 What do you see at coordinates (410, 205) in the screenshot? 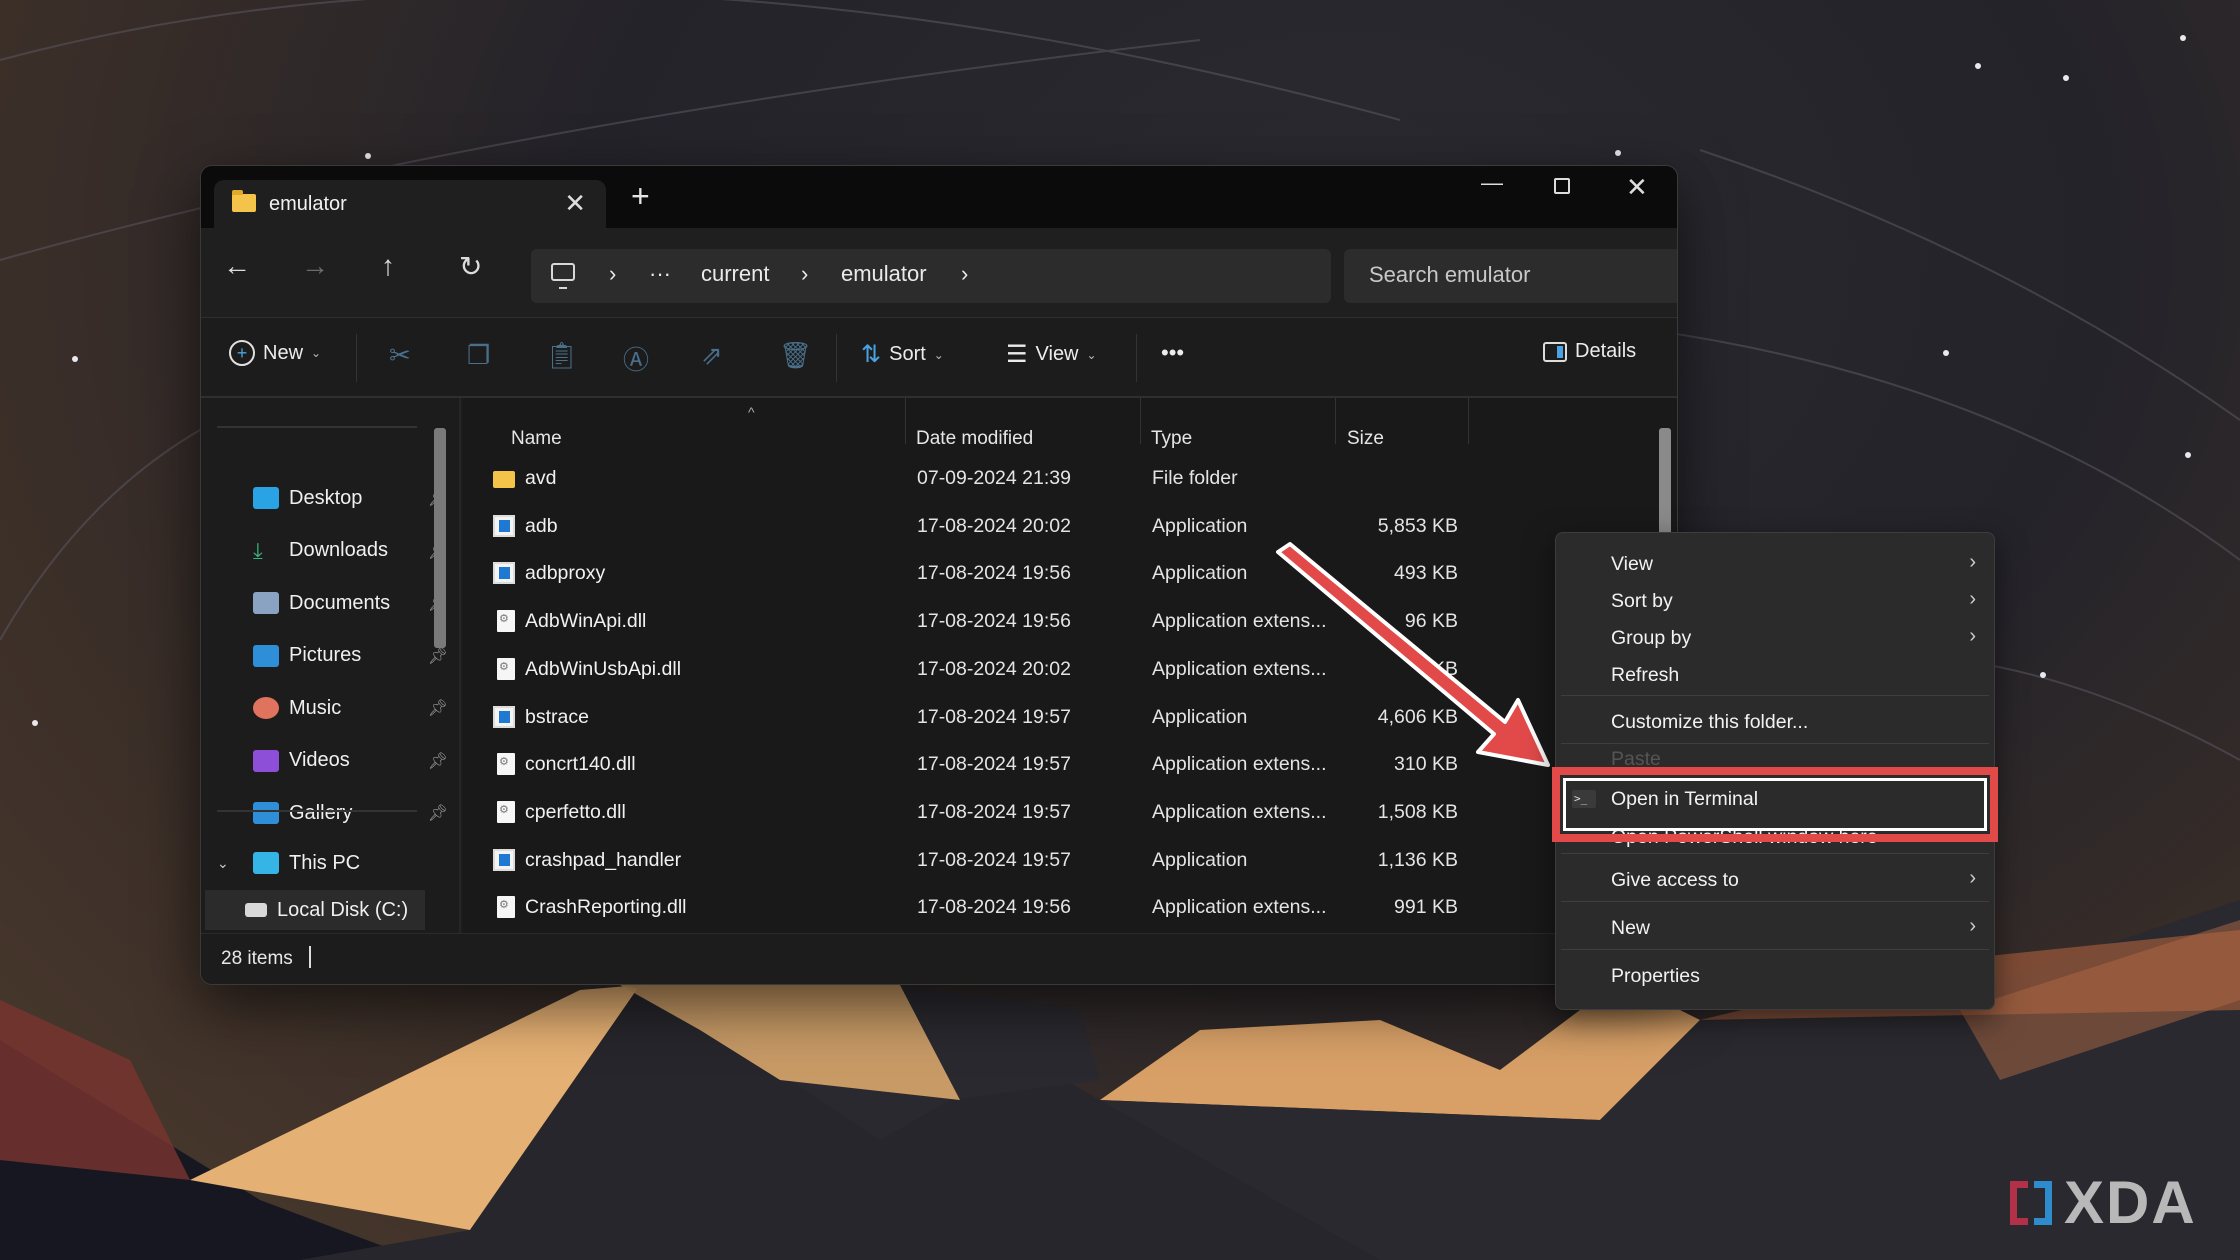
I see `tab-emulator: emulator ✕` at bounding box center [410, 205].